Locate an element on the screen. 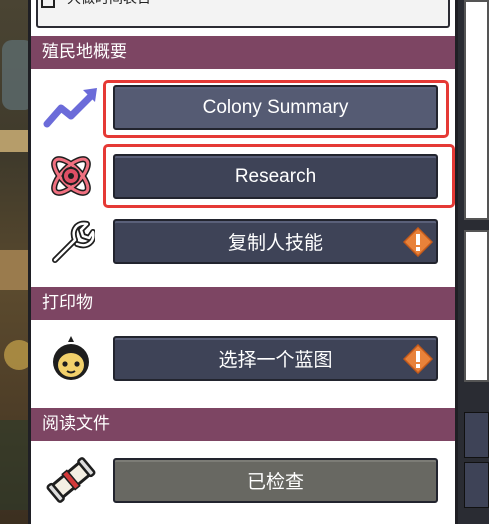  row-reviewed: 已检查 is located at coordinates (243, 481).